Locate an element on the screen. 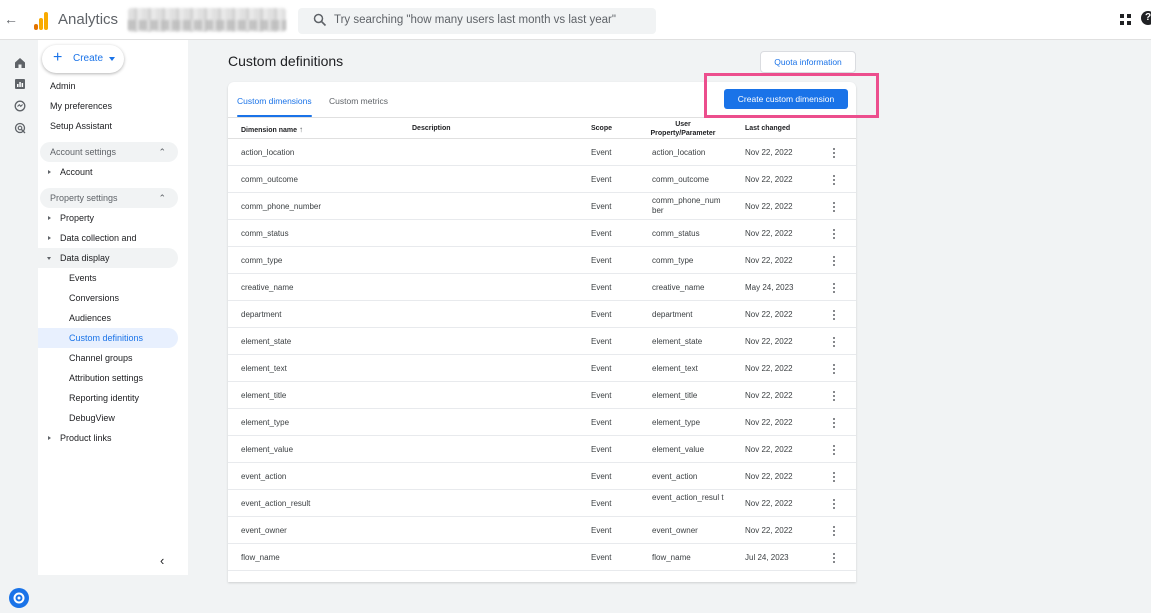  account-settings-header: Account settings ⌃ is located at coordinates (109, 152).